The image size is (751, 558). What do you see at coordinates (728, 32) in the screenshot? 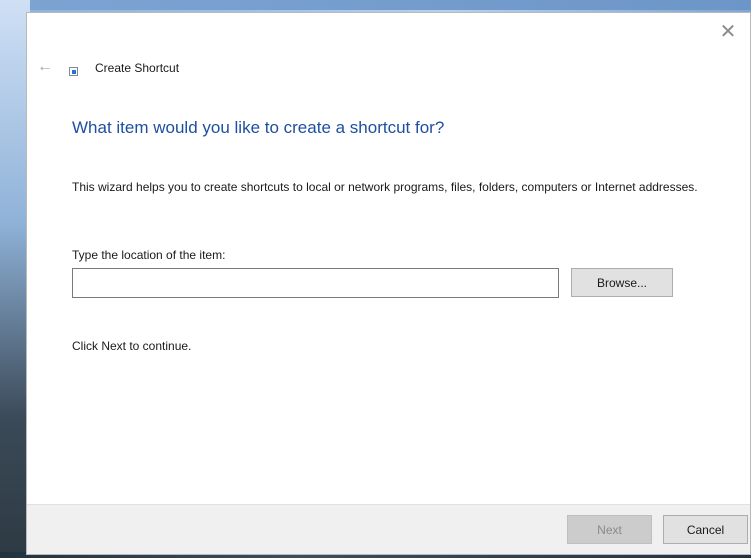
I see `close-icon: ✕` at bounding box center [728, 32].